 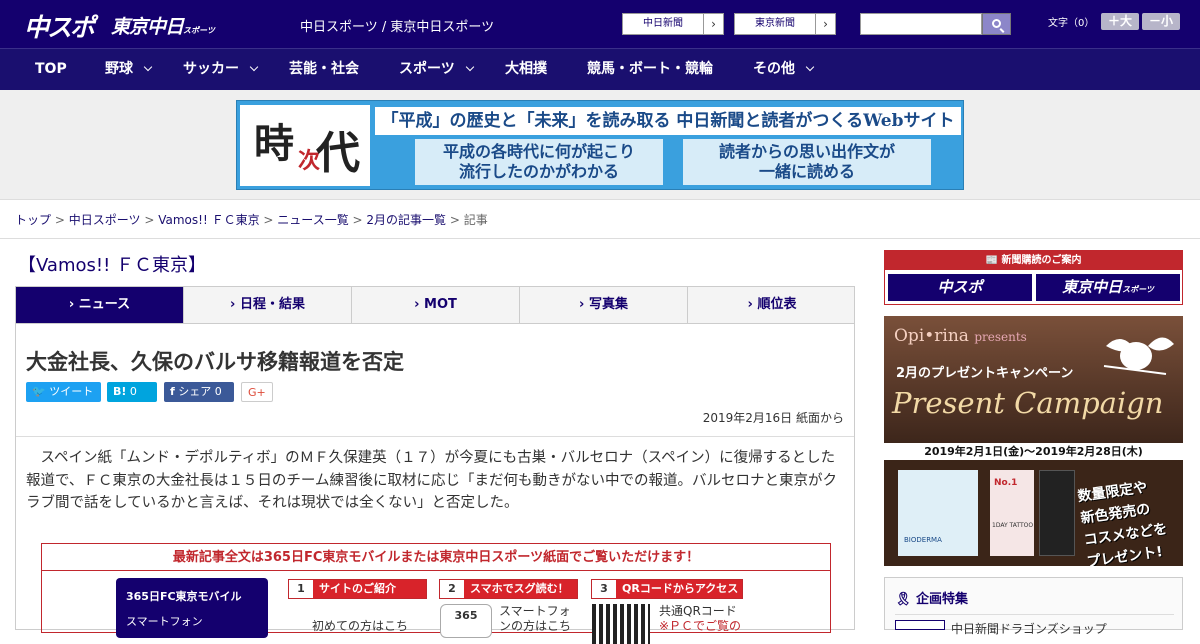 I want to click on feature-item-link: 中日新聞ドラゴンズショップ, so click(x=1029, y=628).